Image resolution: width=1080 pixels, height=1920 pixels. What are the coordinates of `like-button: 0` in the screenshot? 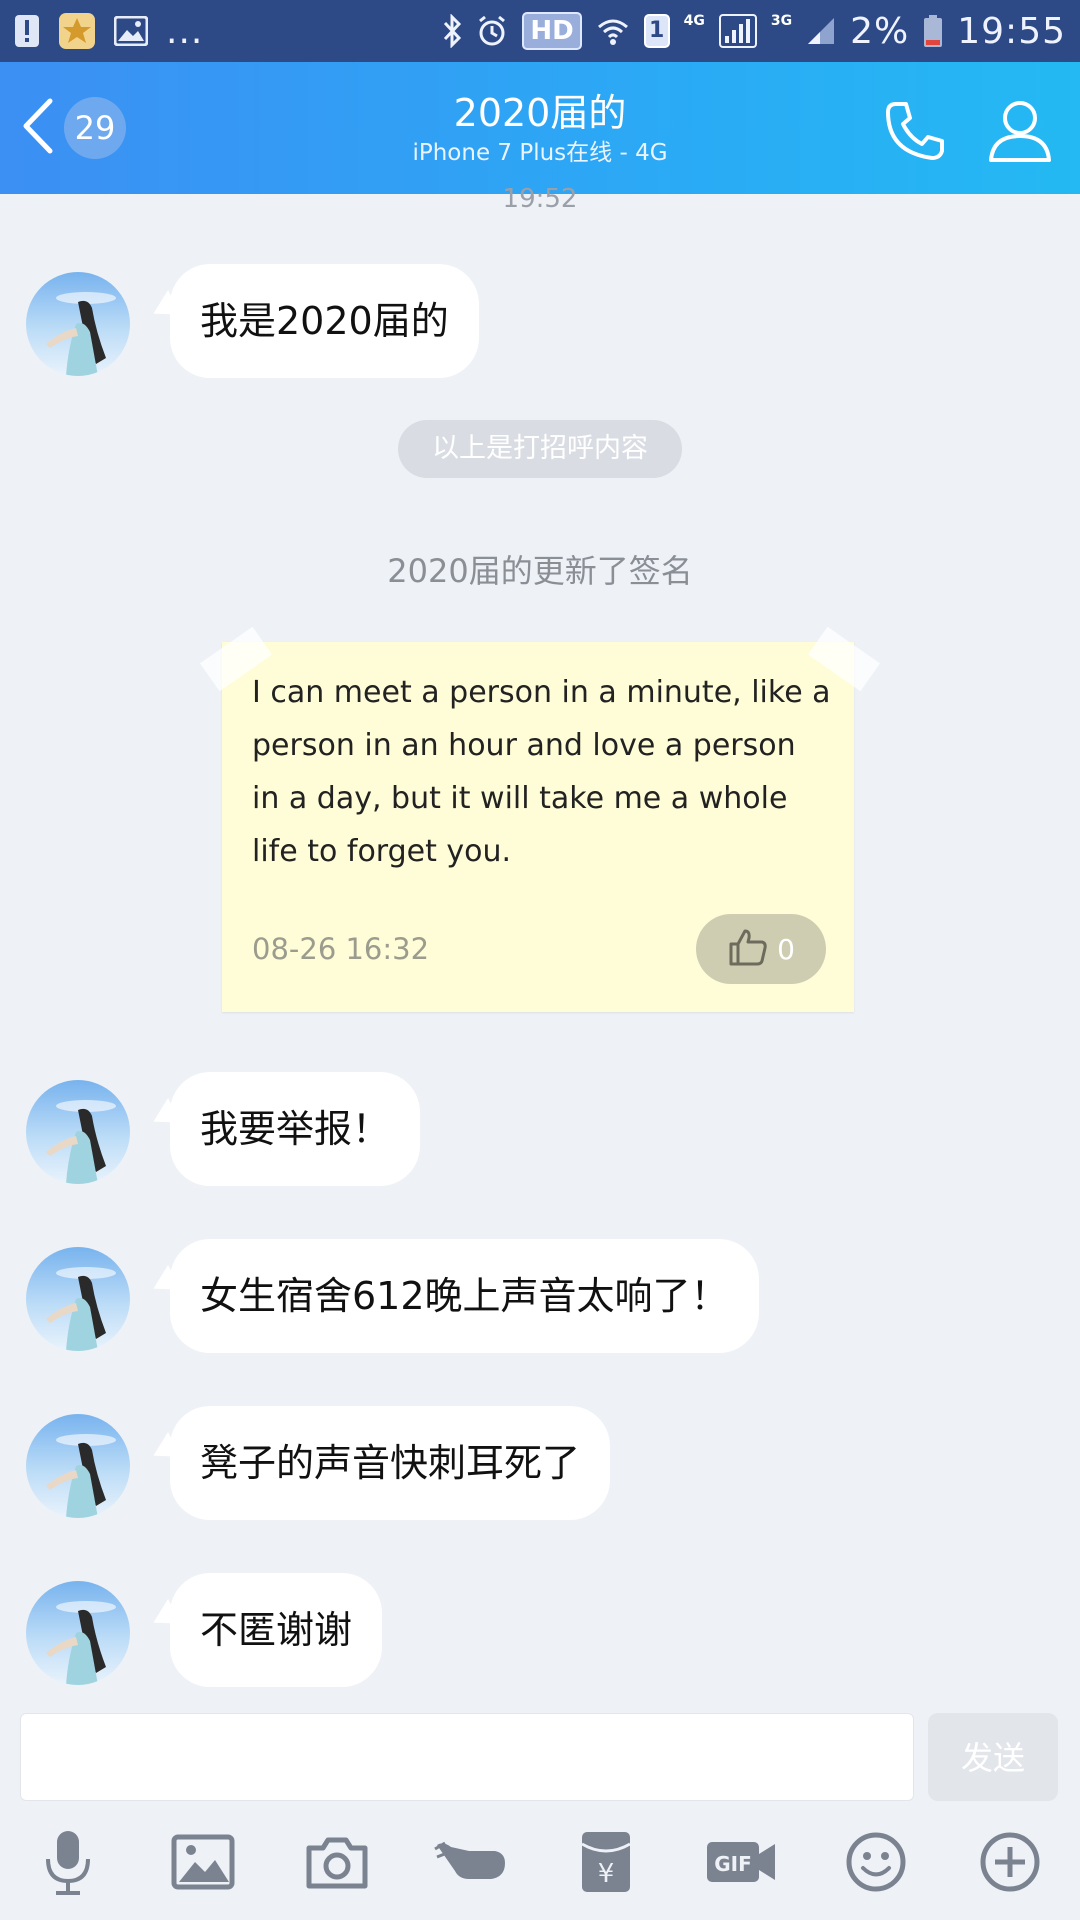 It's located at (761, 949).